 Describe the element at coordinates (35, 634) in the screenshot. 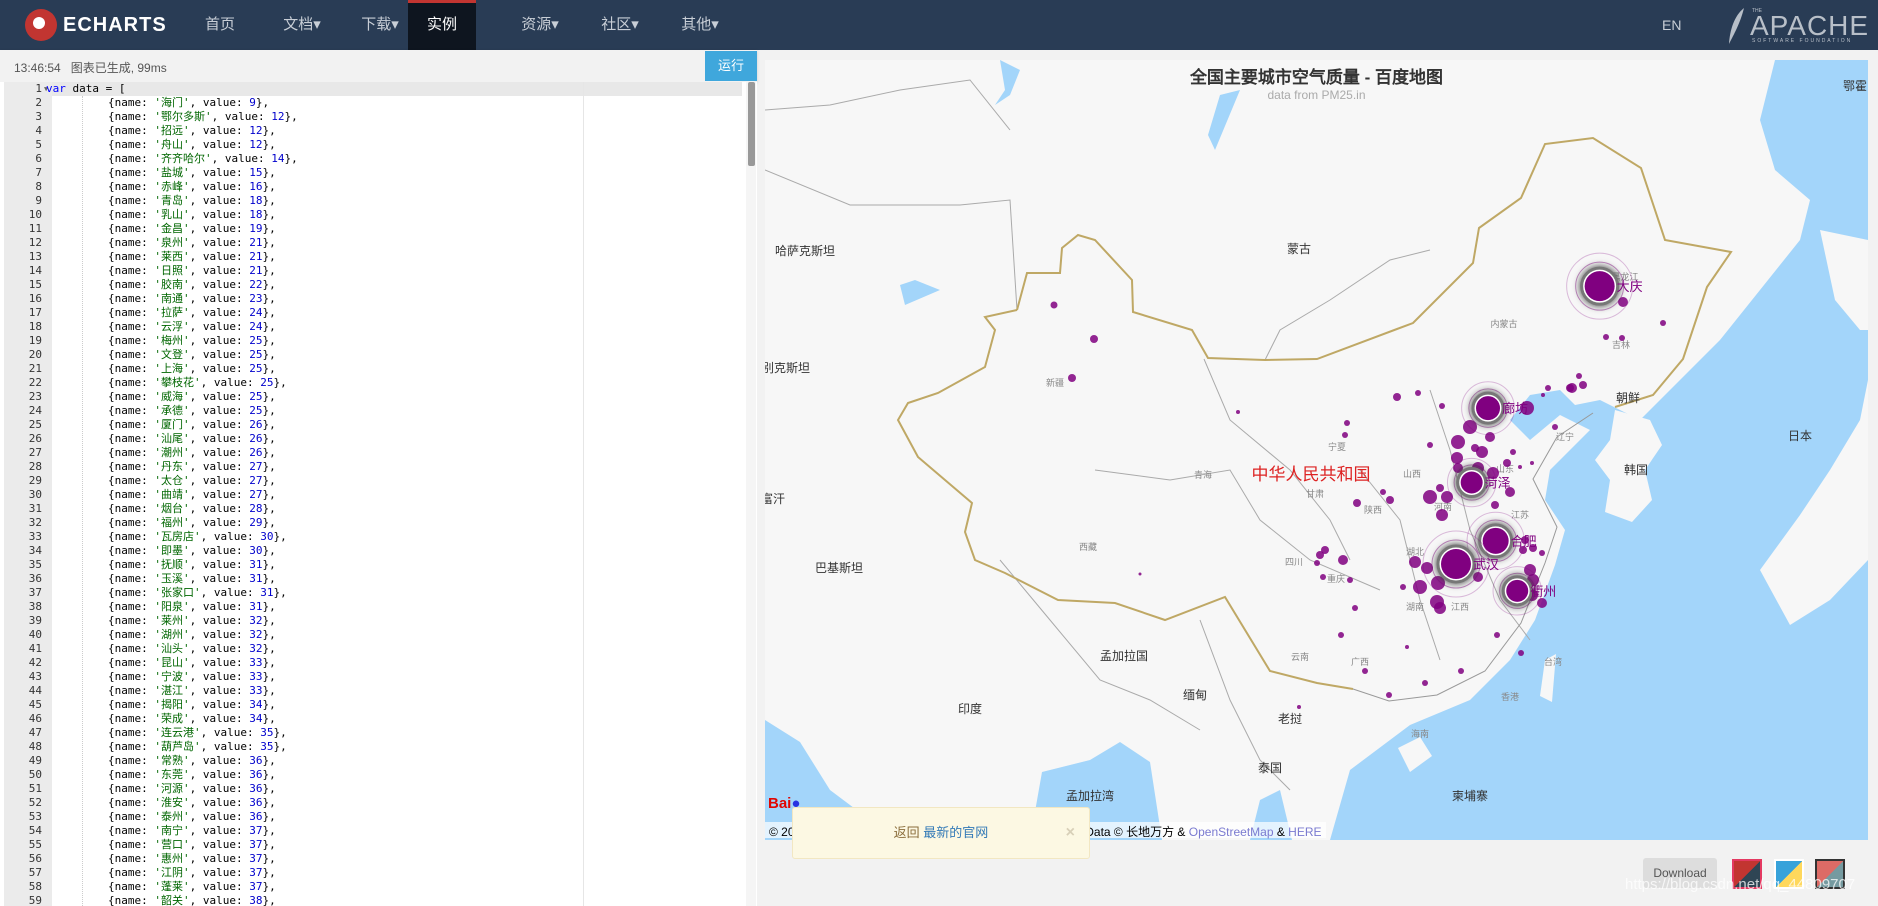

I see `line-number: 40` at that location.